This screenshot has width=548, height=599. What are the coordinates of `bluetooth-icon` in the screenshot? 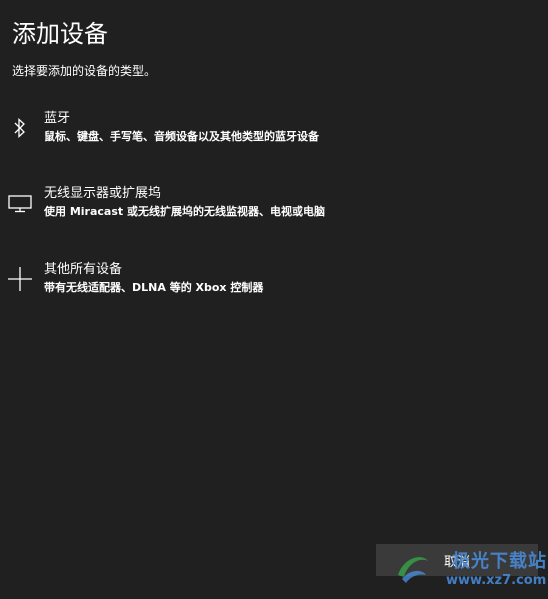 It's located at (20, 128).